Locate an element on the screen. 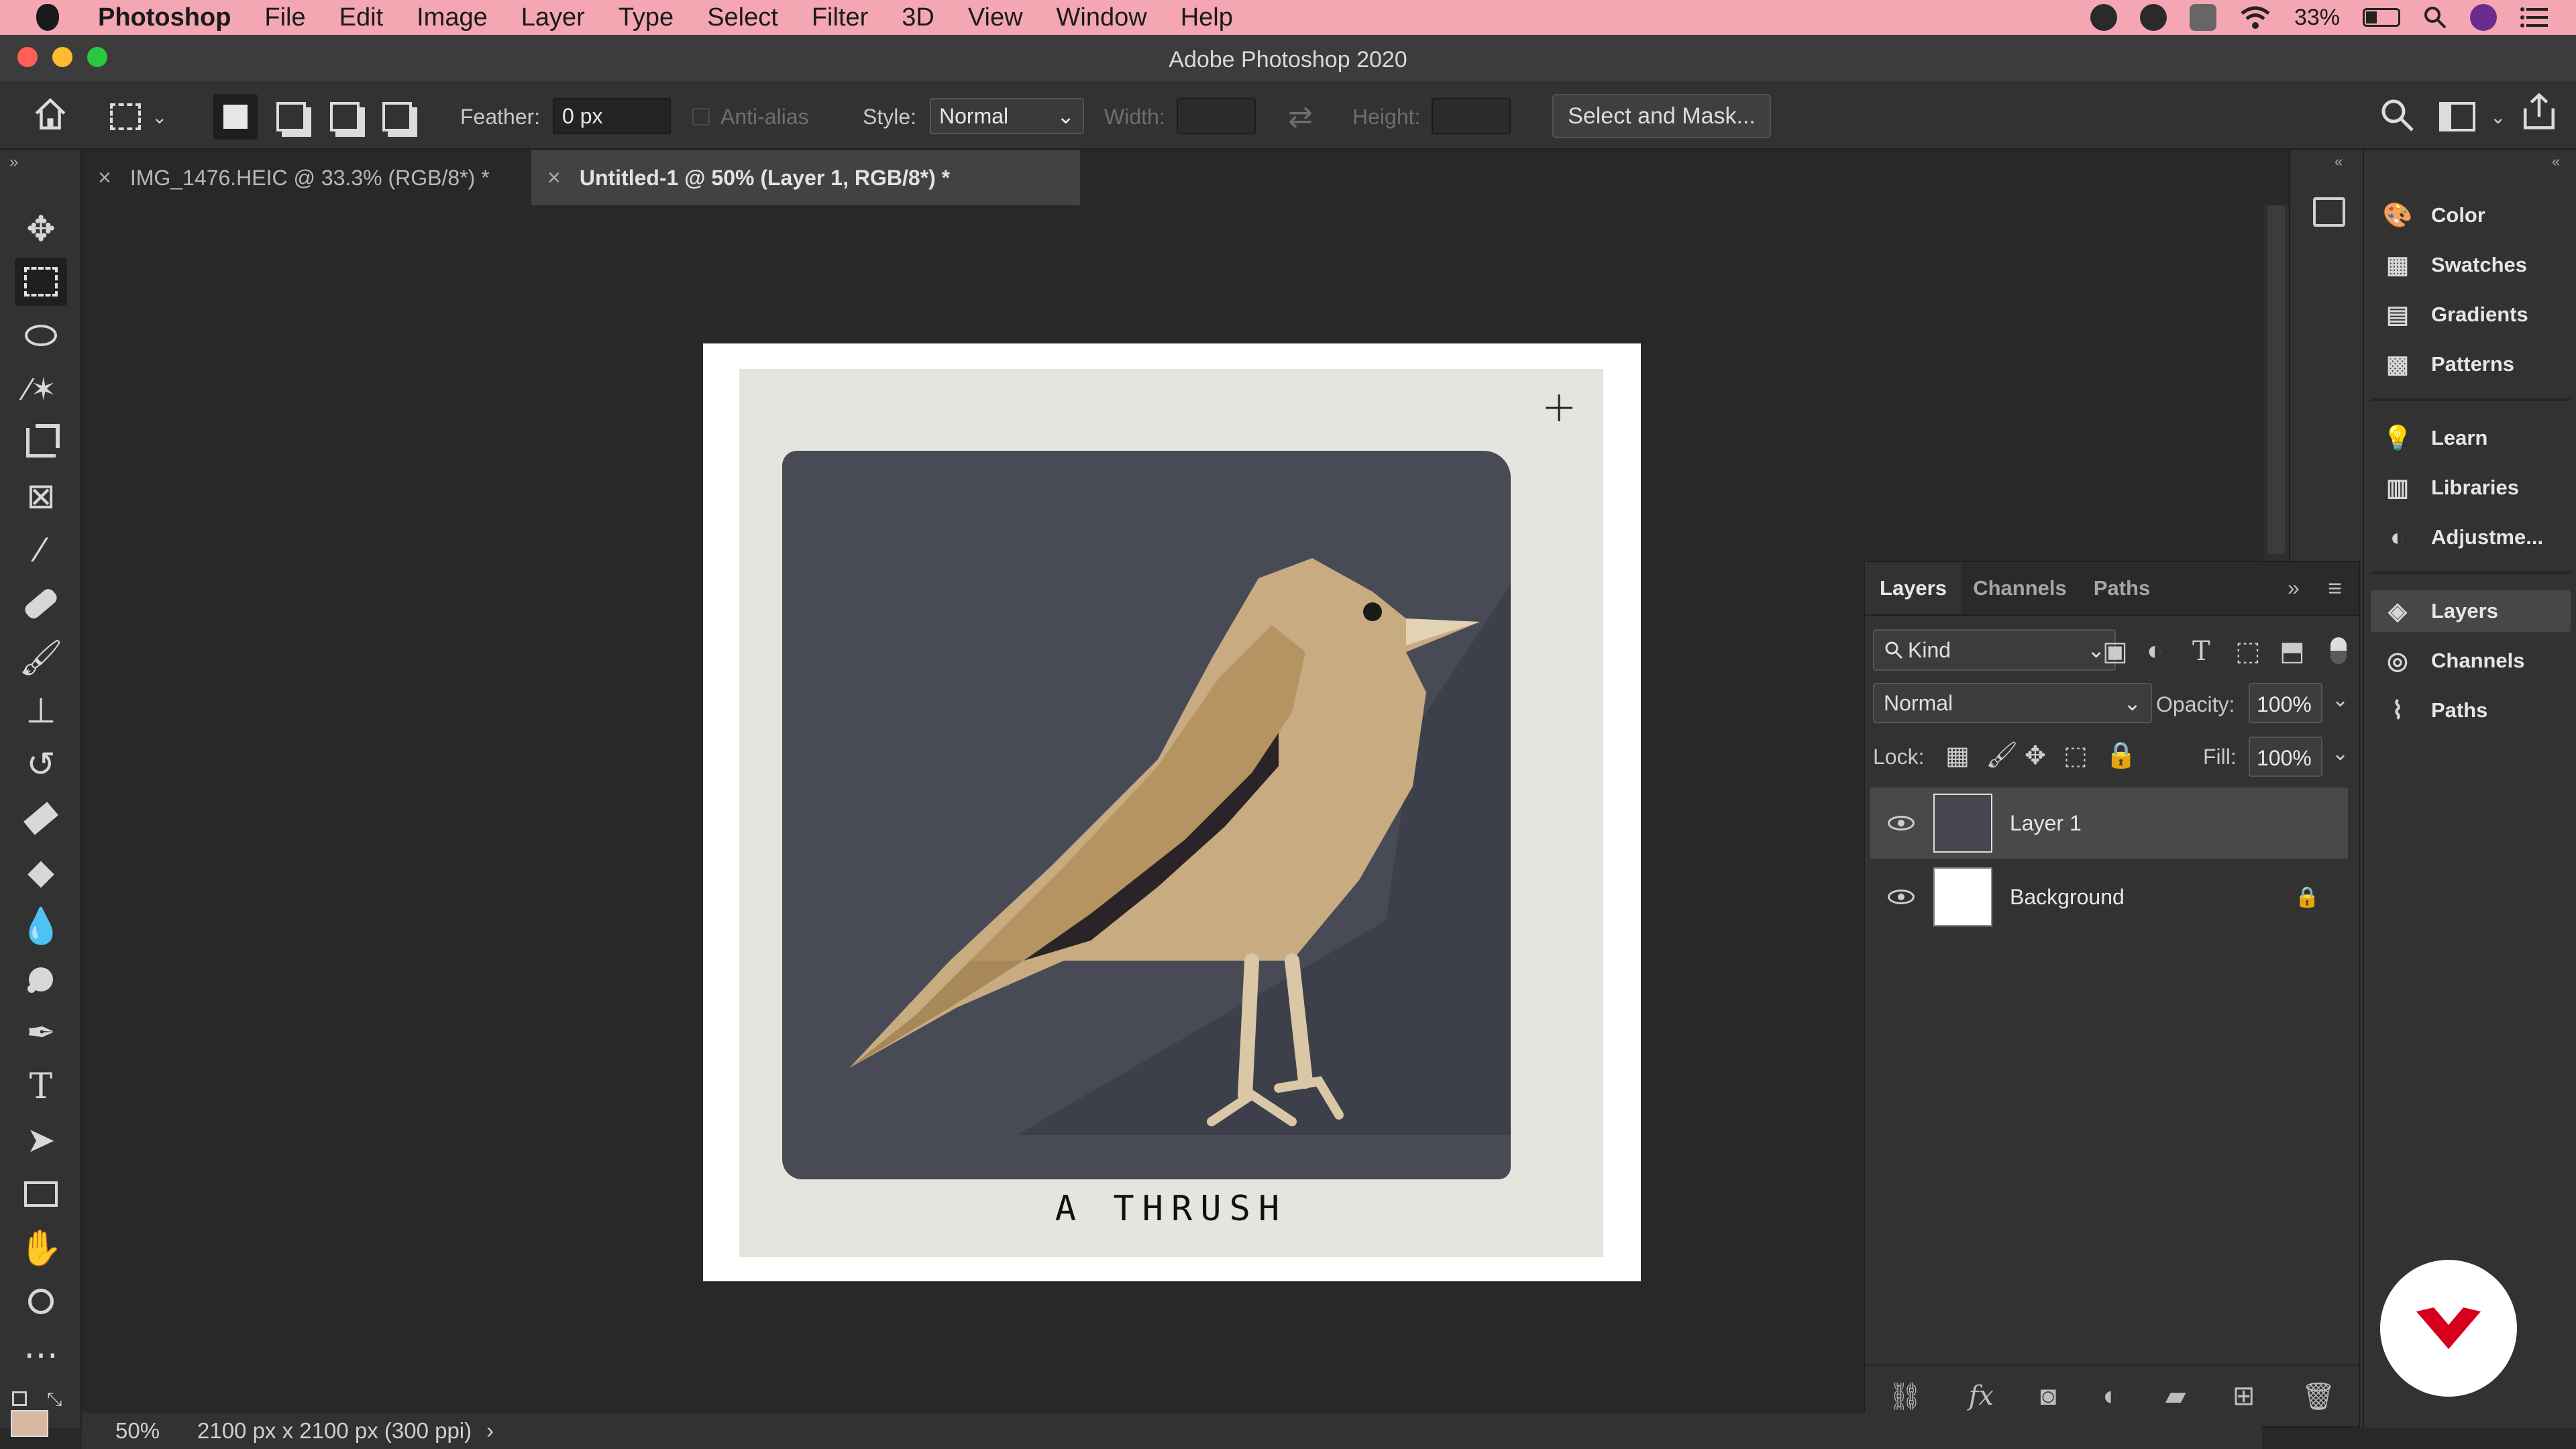 This screenshot has width=2576, height=1449. subtract-from-selection-mode is located at coordinates (345, 117).